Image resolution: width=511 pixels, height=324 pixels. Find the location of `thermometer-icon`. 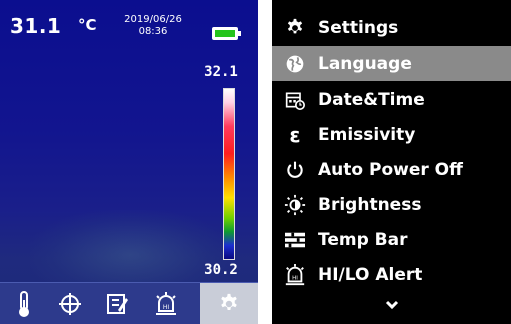

thermometer-icon is located at coordinates (24, 304).